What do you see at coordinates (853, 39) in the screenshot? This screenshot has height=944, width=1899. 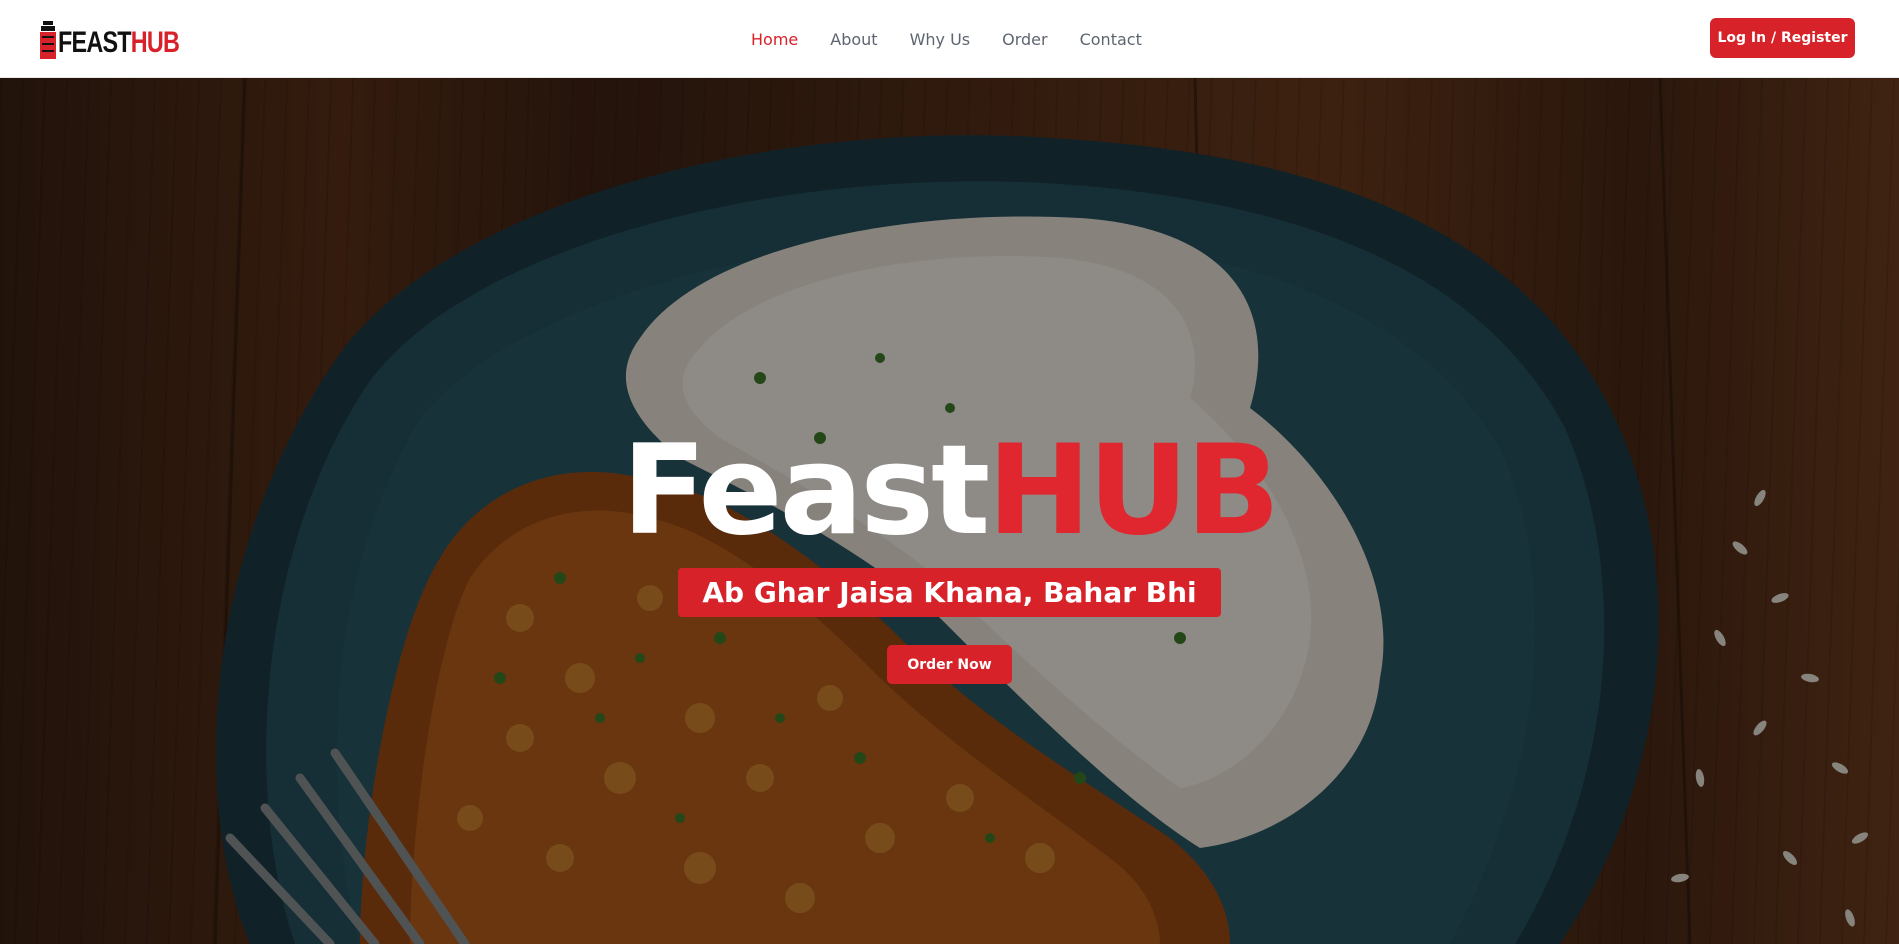 I see `nav-link-about: About` at bounding box center [853, 39].